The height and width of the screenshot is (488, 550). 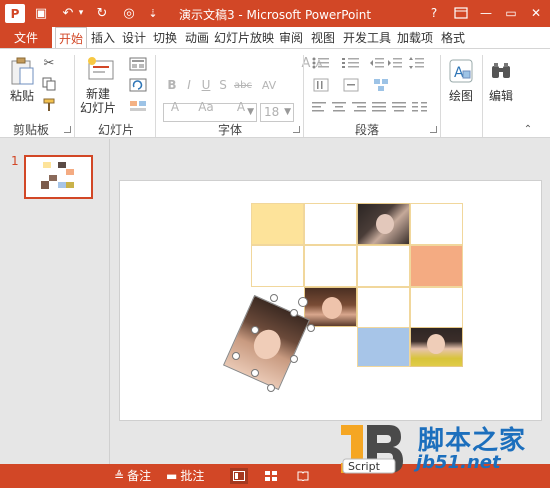 I want to click on ribbon-display-icon, so click(x=461, y=13).